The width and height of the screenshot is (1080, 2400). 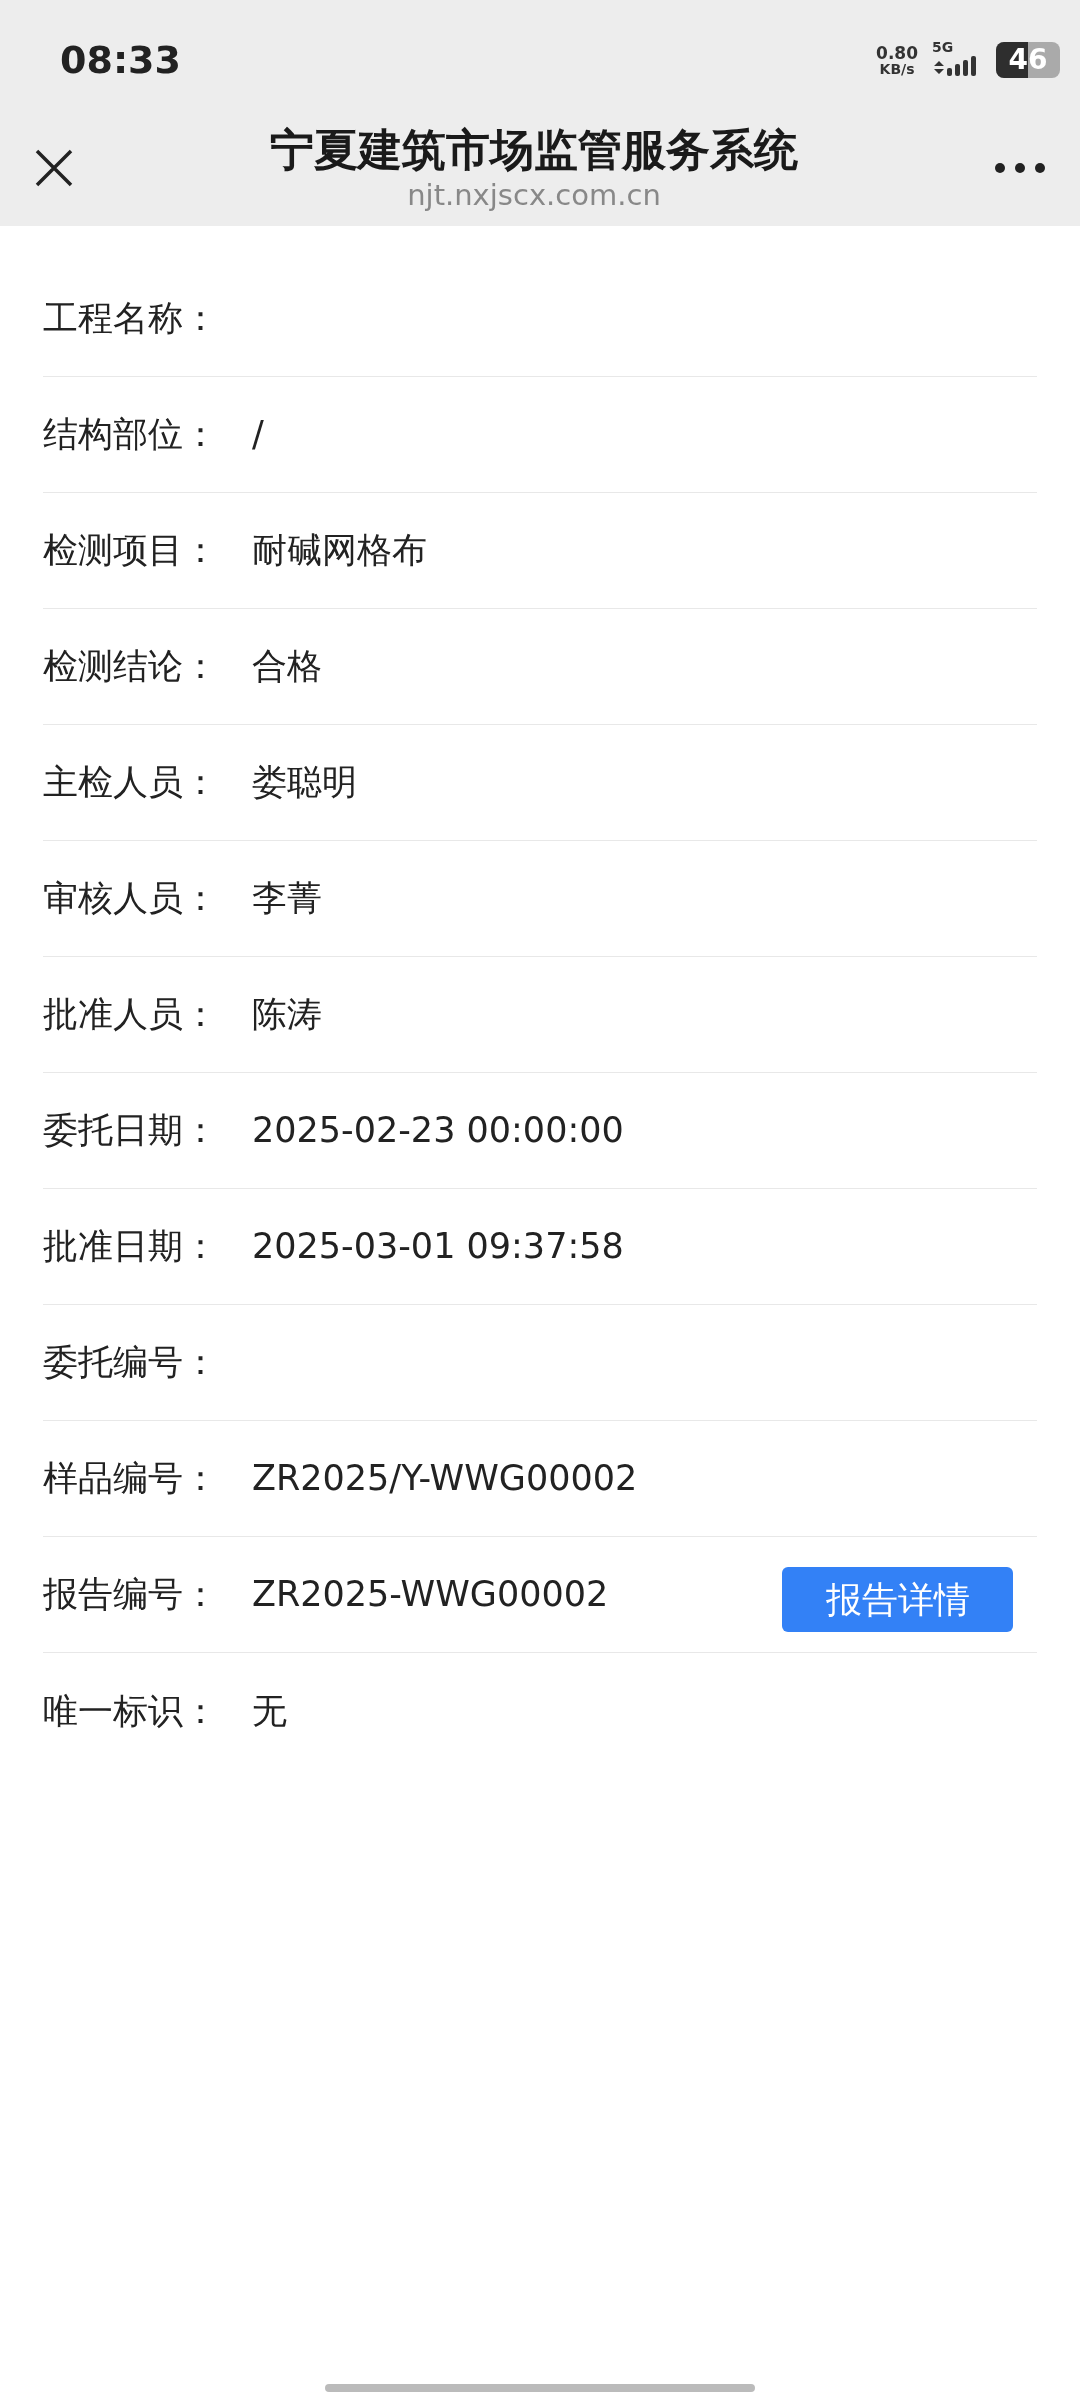 What do you see at coordinates (534, 195) in the screenshot?
I see `page-url: njt.nxjscx.com.cn` at bounding box center [534, 195].